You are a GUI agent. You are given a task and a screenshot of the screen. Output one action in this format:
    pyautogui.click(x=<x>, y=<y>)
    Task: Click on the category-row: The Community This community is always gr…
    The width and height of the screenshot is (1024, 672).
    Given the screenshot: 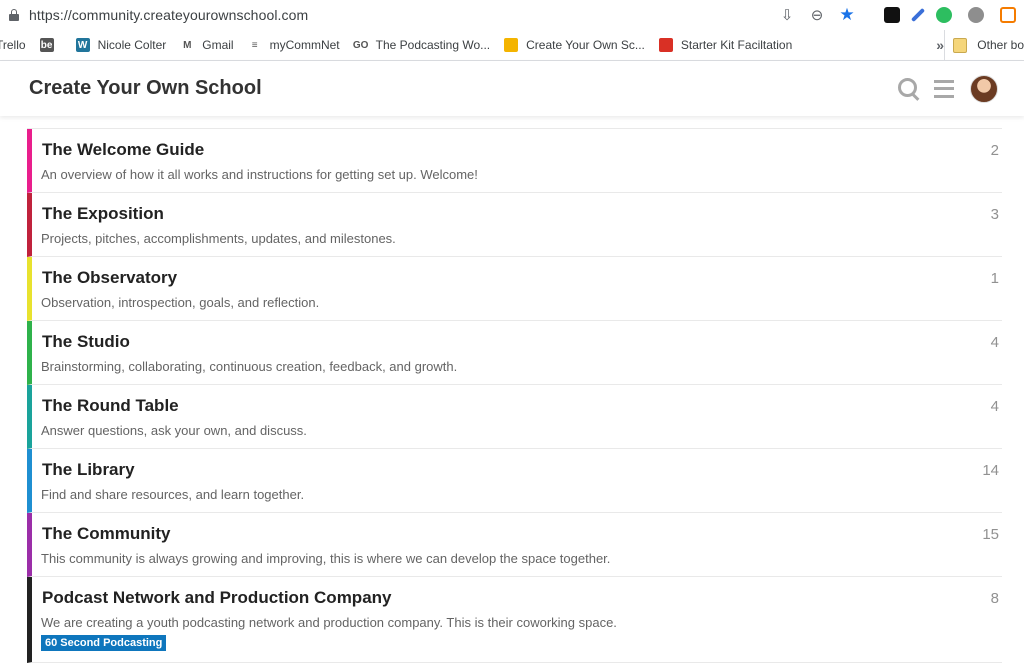 What is the action you would take?
    pyautogui.click(x=514, y=545)
    